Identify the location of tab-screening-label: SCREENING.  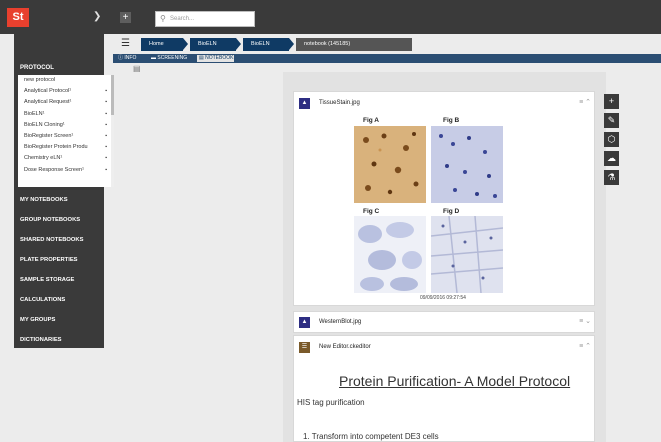
(172, 58).